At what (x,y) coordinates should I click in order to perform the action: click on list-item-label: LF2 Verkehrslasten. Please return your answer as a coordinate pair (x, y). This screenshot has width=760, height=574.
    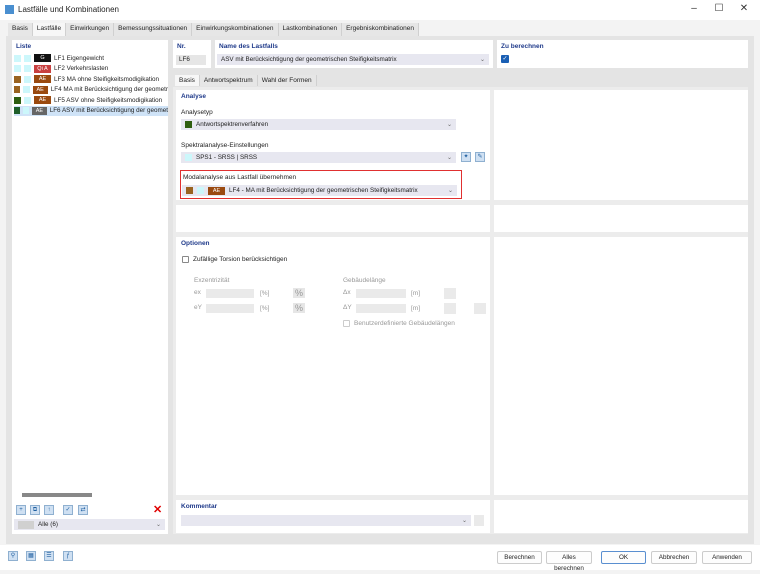
    Looking at the image, I should click on (81, 69).